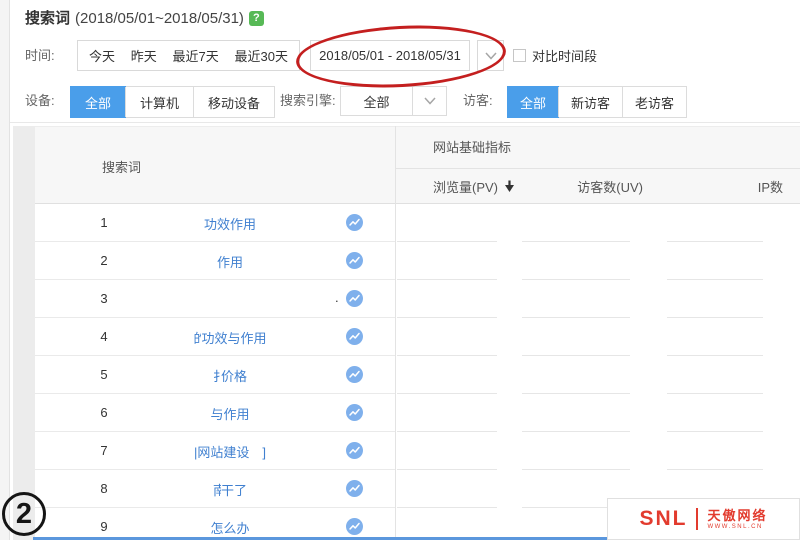  I want to click on compare-period: 对比时间段, so click(555, 55).